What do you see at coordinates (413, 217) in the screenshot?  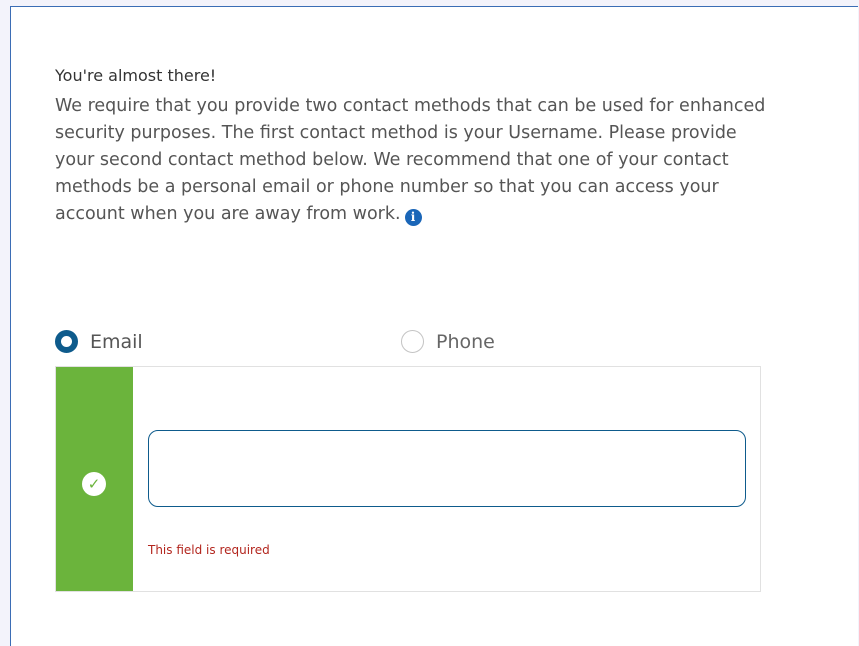 I see `info-icon: i` at bounding box center [413, 217].